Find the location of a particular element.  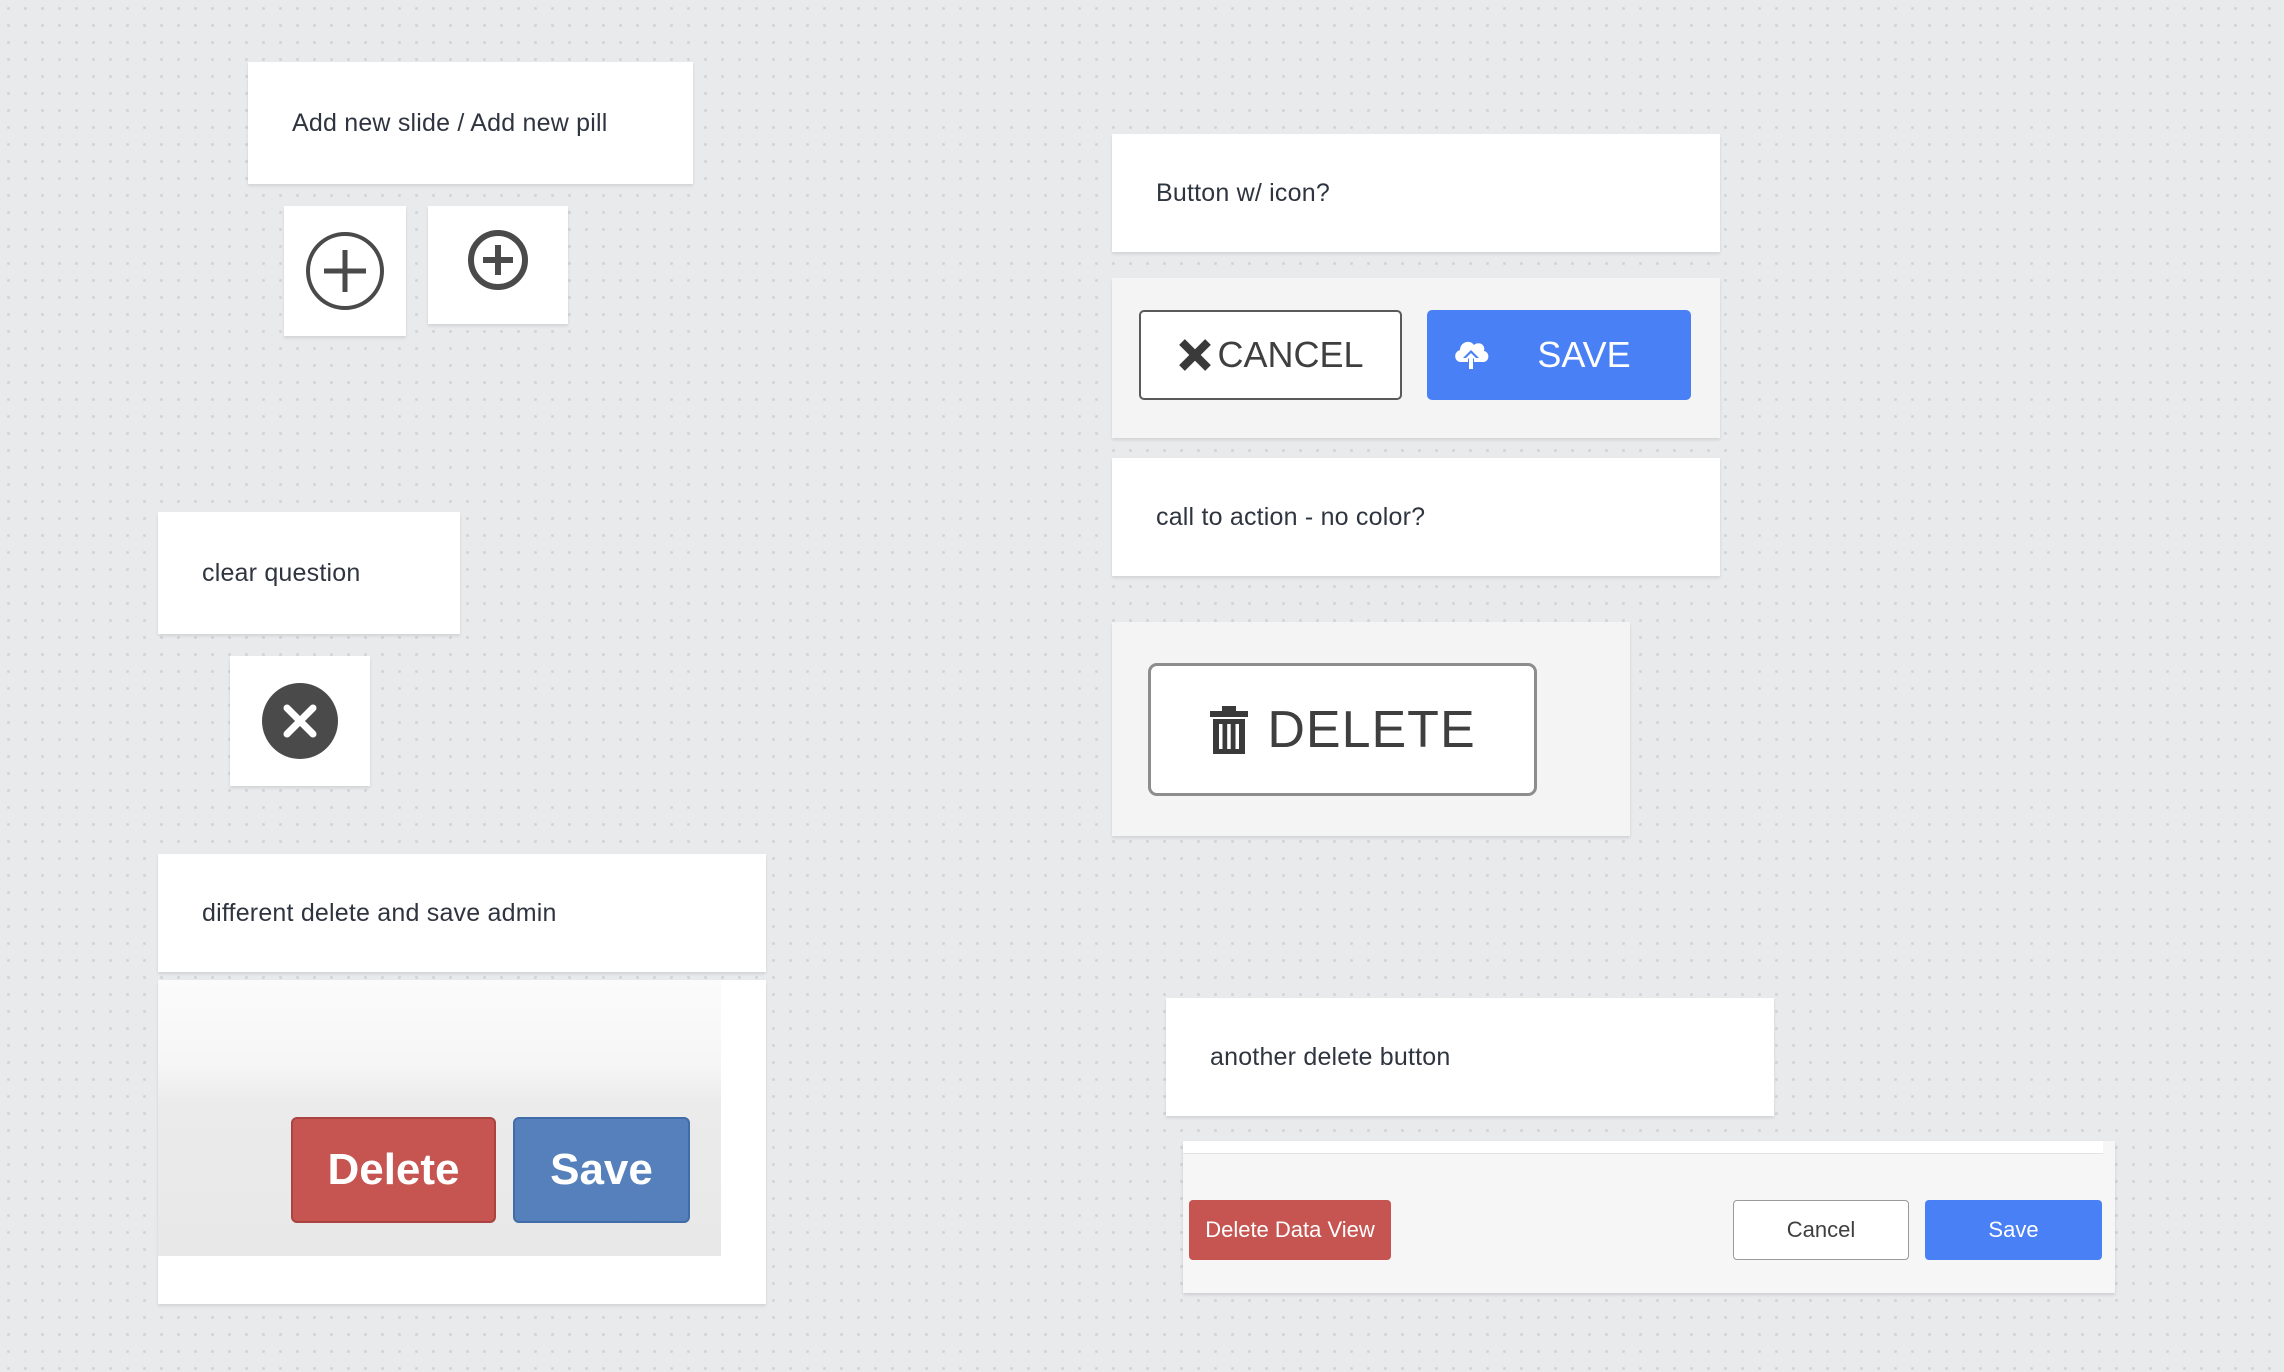

close-circle-icon is located at coordinates (300, 721).